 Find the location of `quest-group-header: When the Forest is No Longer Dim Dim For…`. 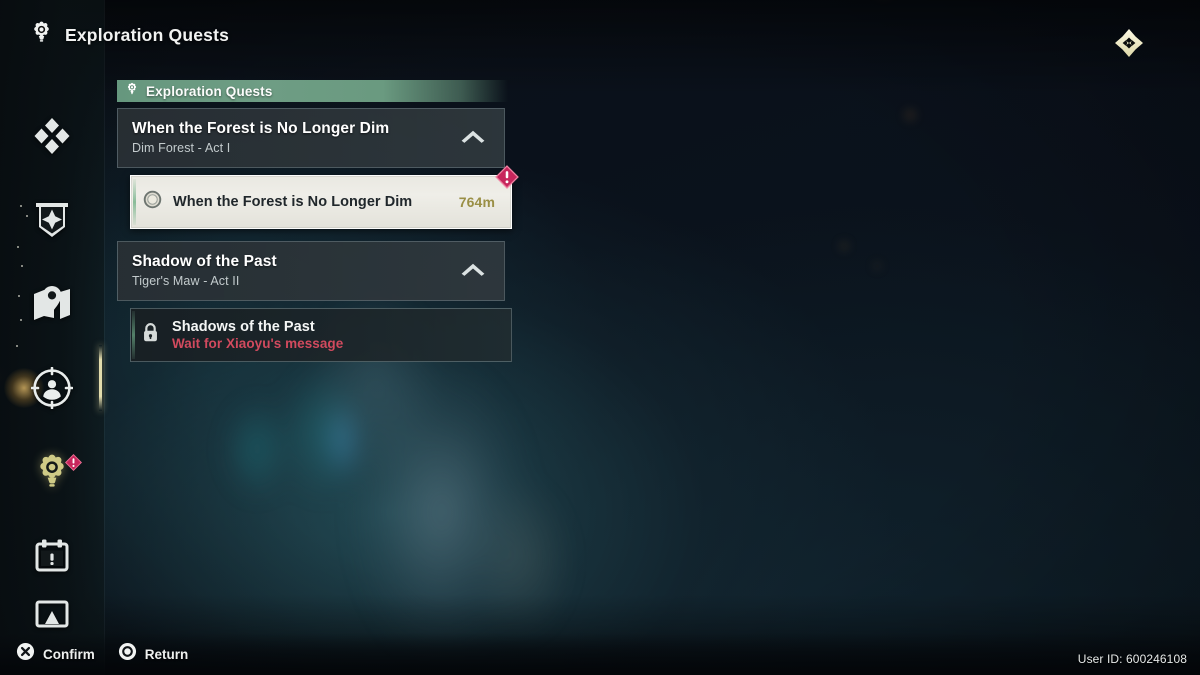

quest-group-header: When the Forest is No Longer Dim Dim For… is located at coordinates (311, 138).